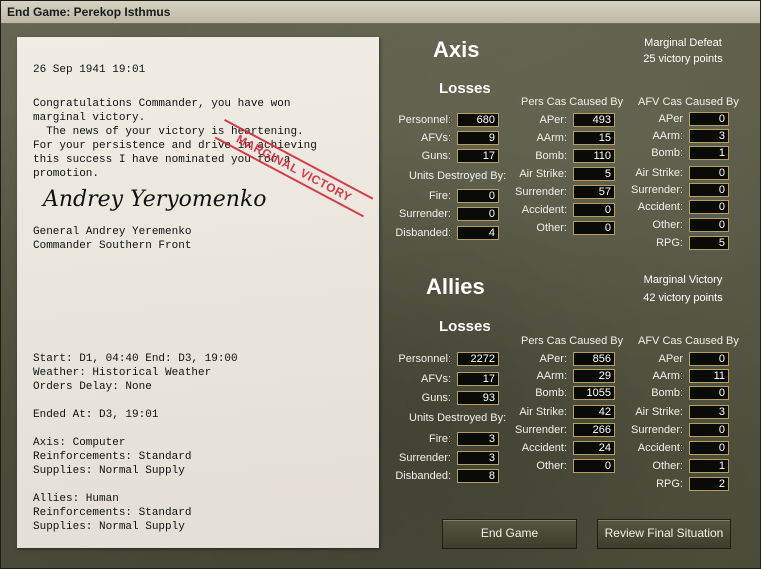 This screenshot has width=761, height=569. What do you see at coordinates (458, 176) in the screenshot?
I see `axis-units-destroyed-heading: Units Destroyed By:` at bounding box center [458, 176].